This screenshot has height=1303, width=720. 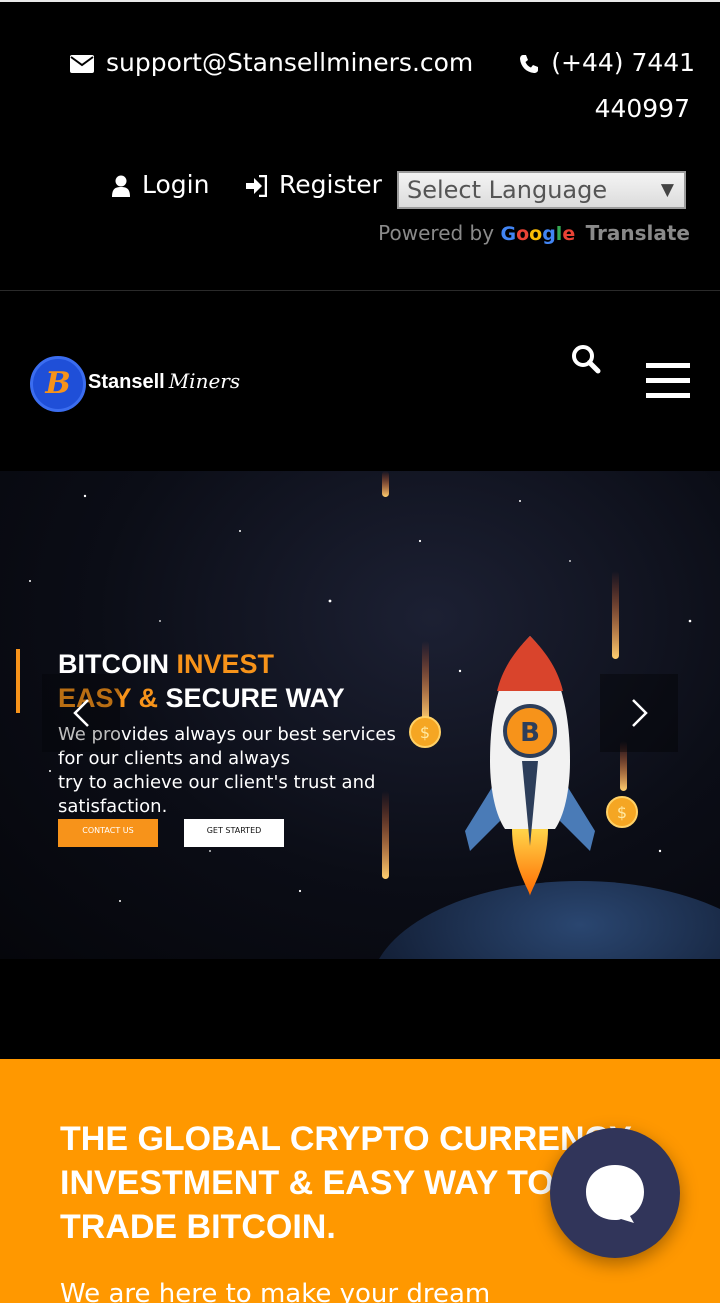 I want to click on hero-title-part2: INVEST, so click(x=225, y=664).